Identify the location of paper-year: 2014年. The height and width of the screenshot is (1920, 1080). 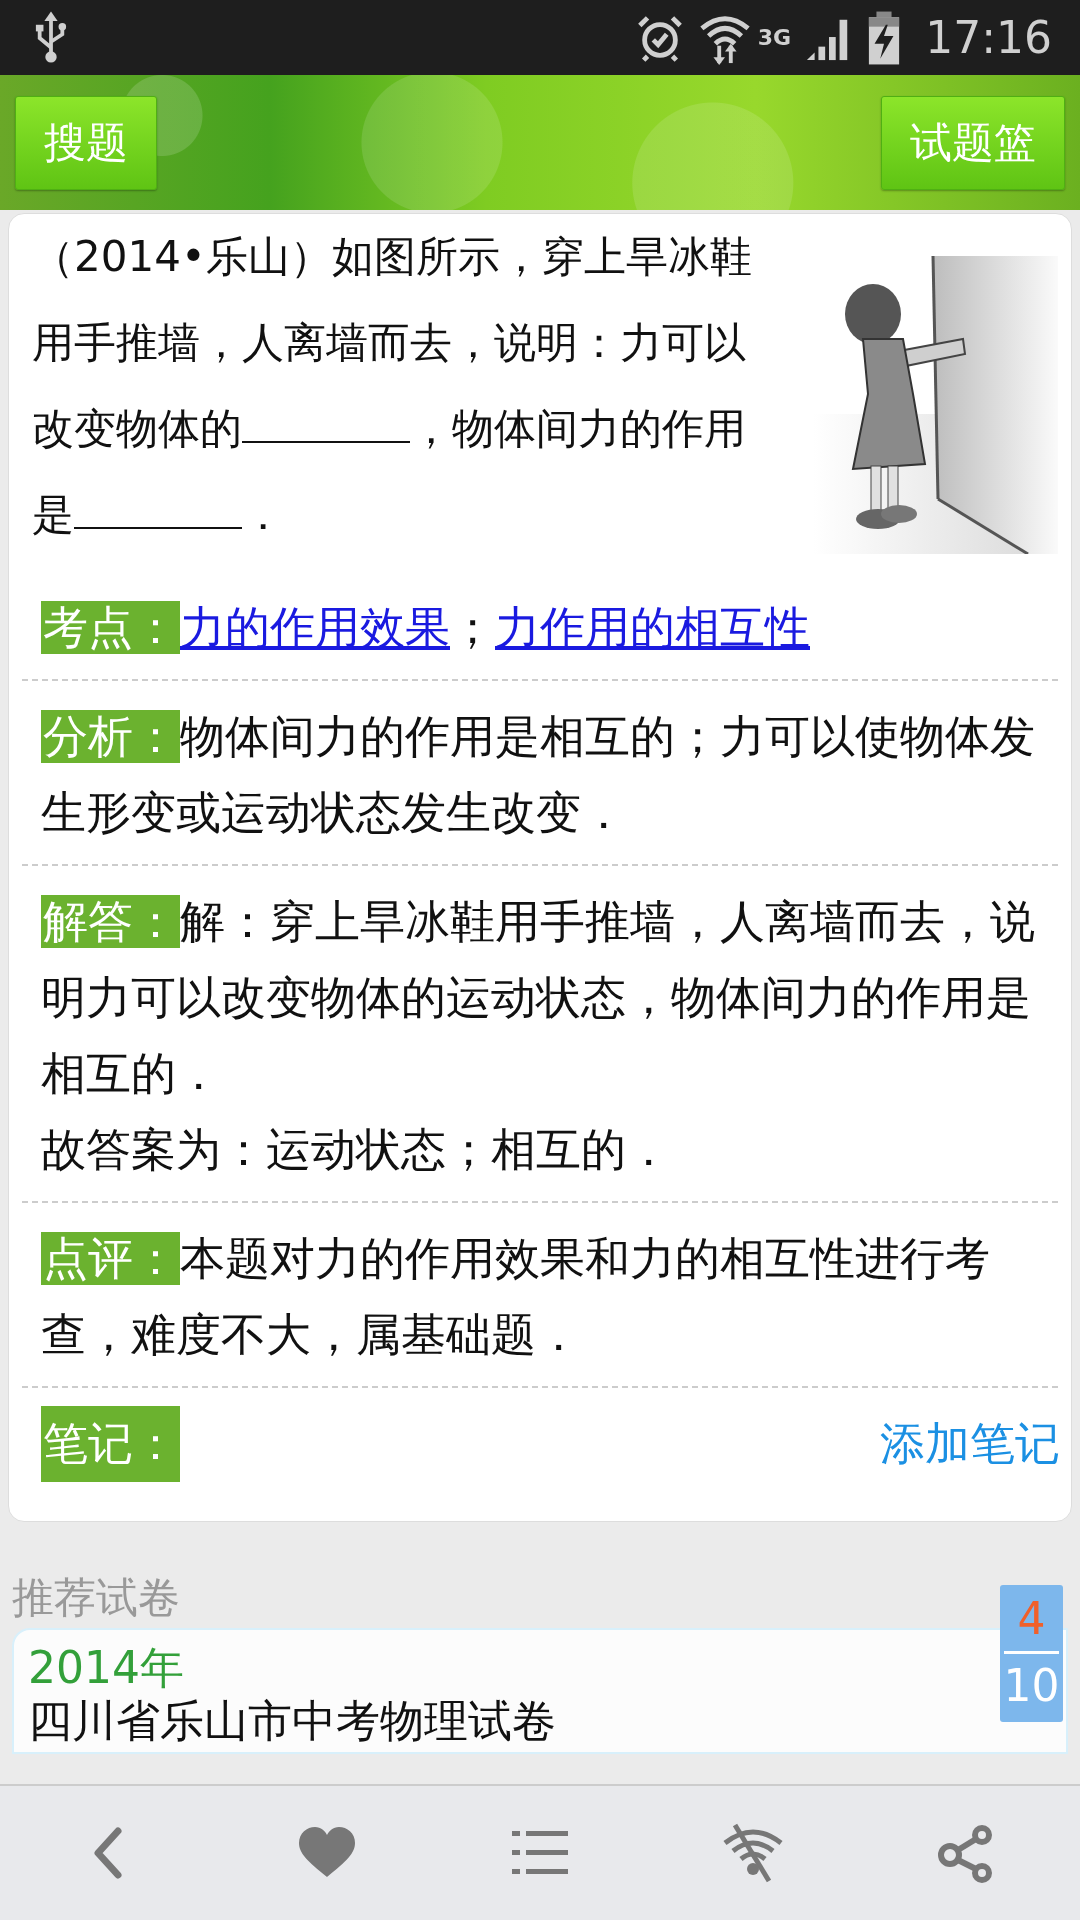
(106, 1668).